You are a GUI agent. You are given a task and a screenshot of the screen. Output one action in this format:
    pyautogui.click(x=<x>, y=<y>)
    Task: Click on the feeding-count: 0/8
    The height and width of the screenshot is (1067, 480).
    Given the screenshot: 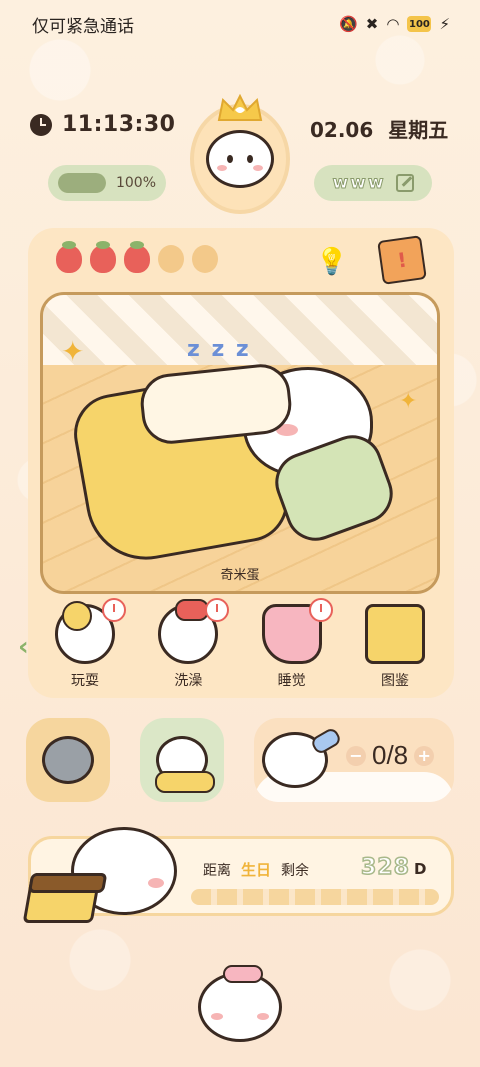 What is the action you would take?
    pyautogui.click(x=390, y=755)
    